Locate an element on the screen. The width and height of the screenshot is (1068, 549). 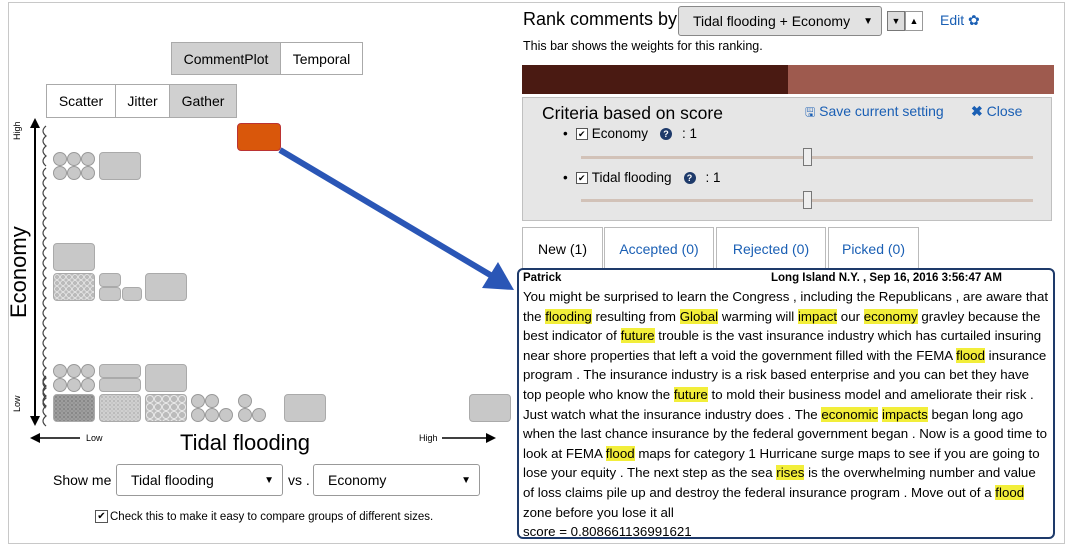
y-high-label: High is located at coordinates (17, 130).